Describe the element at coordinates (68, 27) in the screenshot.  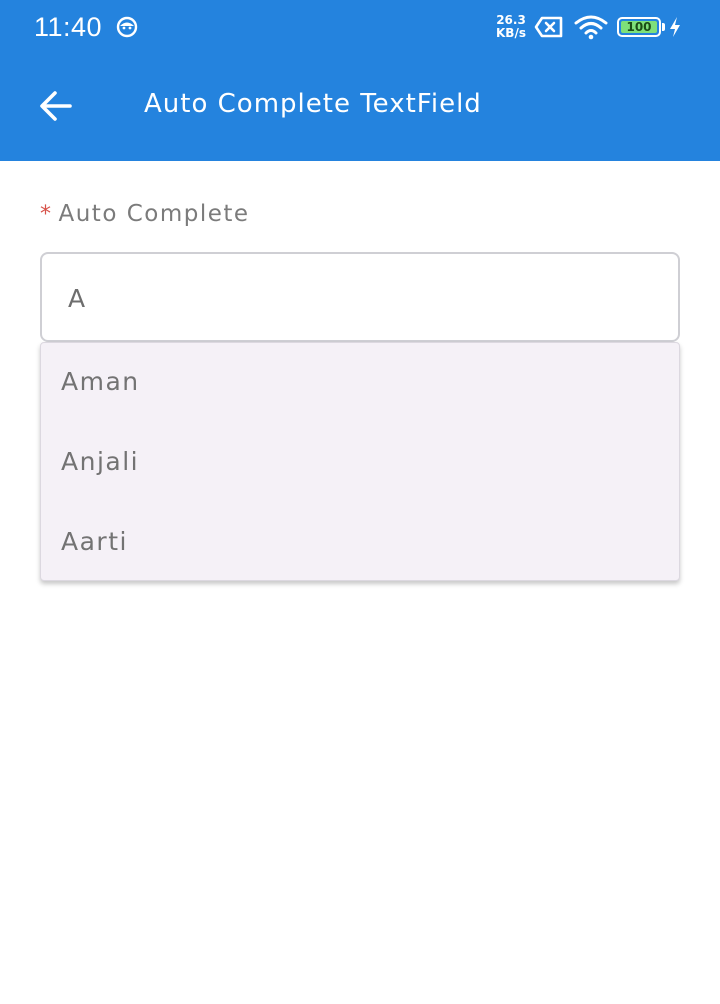
I see `status-time: 11:40` at that location.